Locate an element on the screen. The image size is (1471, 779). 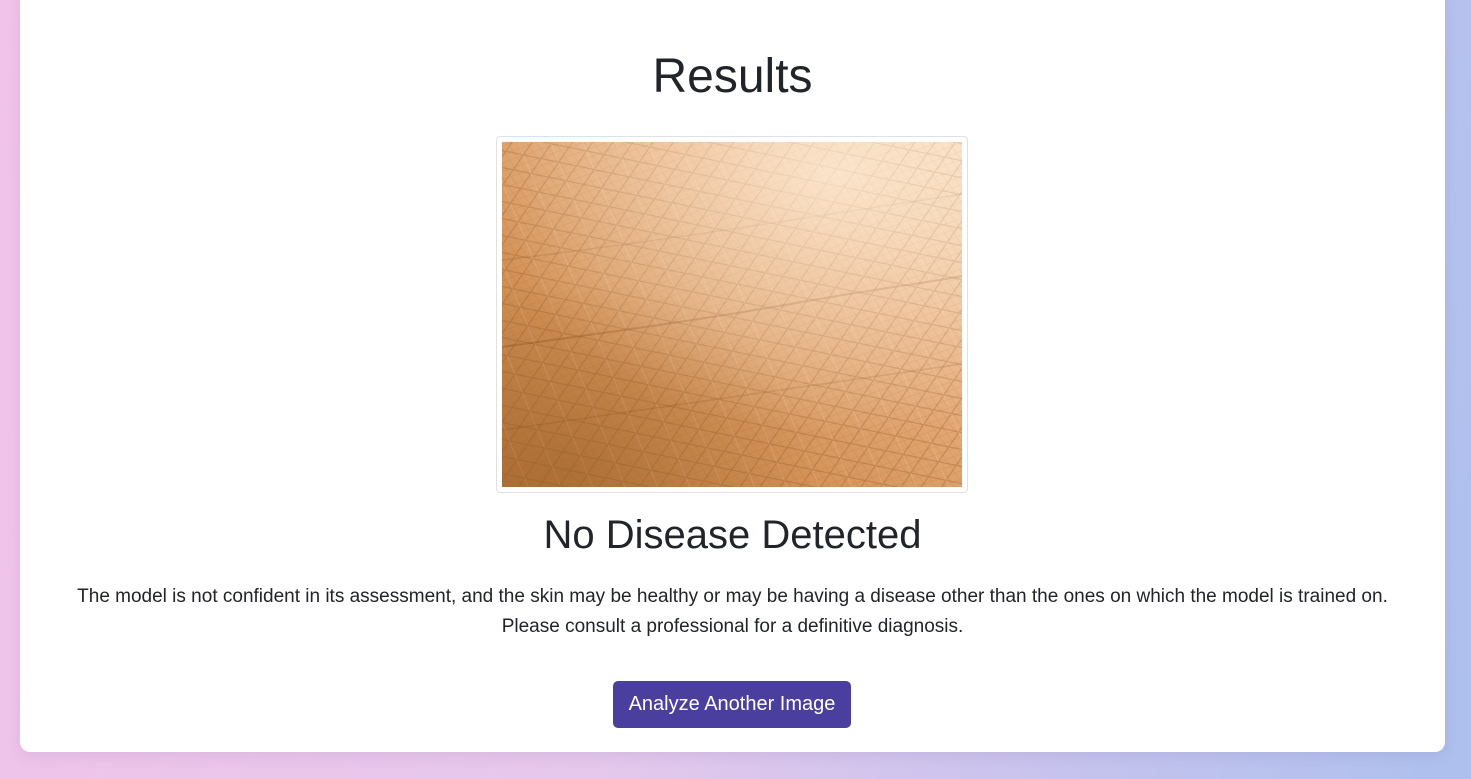
uploaded-image-frame is located at coordinates (732, 314).